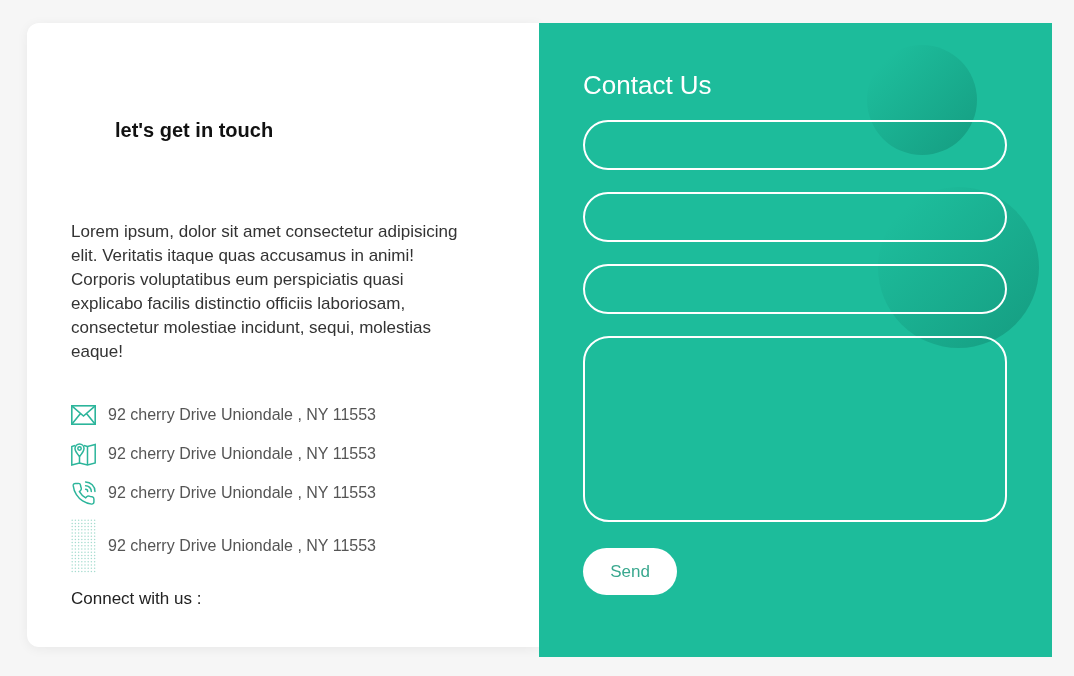  What do you see at coordinates (136, 599) in the screenshot?
I see `connect-label: Connect with us :` at bounding box center [136, 599].